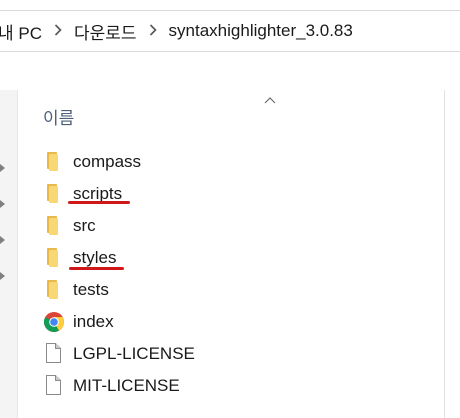 This screenshot has height=418, width=460. Describe the element at coordinates (126, 385) in the screenshot. I see `item-name: MIT-LICENSE` at that location.